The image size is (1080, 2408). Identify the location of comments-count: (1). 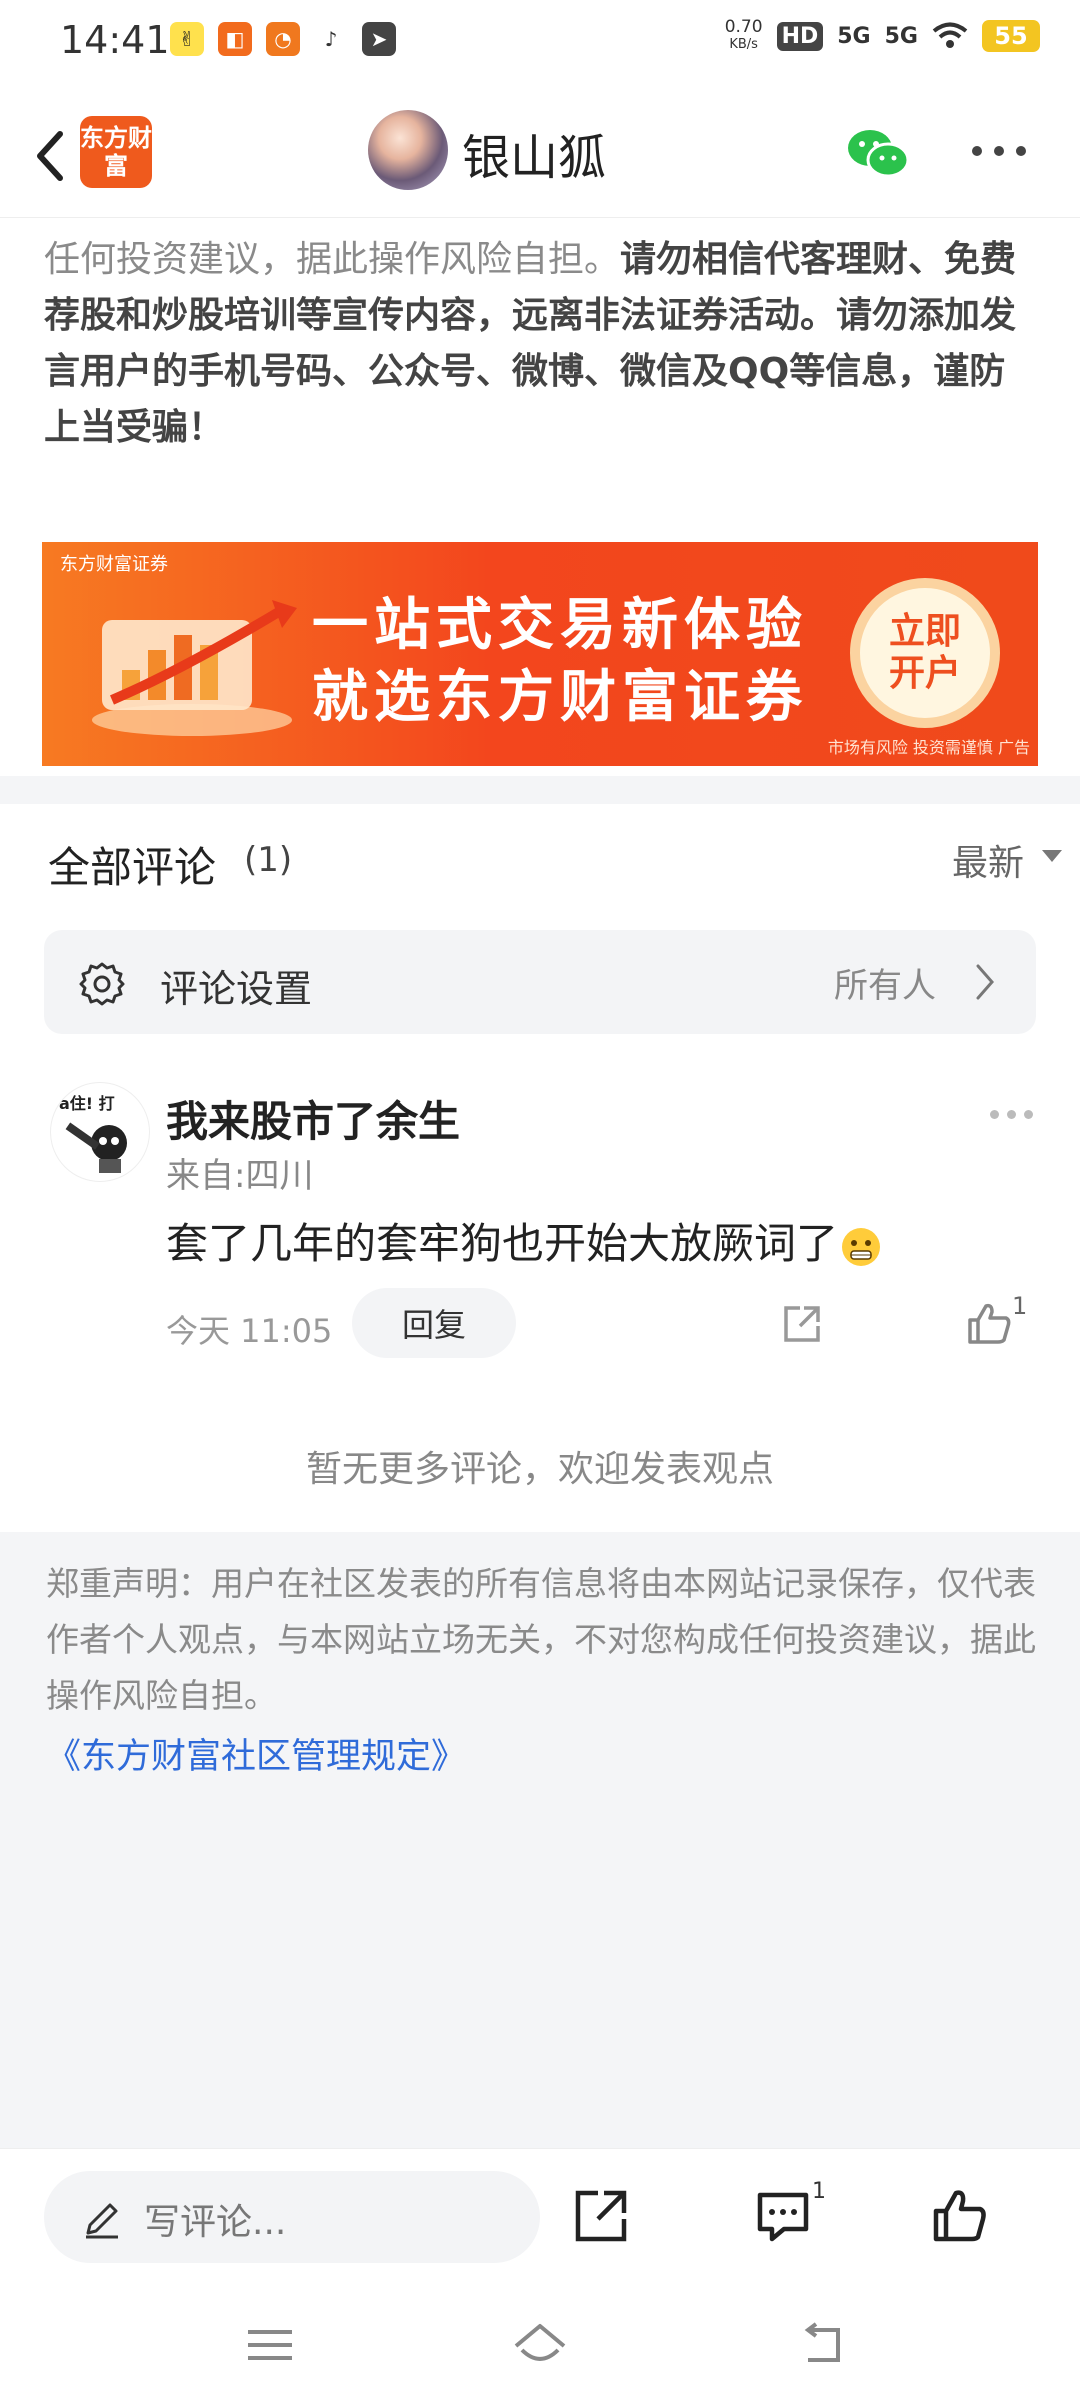
(268, 860).